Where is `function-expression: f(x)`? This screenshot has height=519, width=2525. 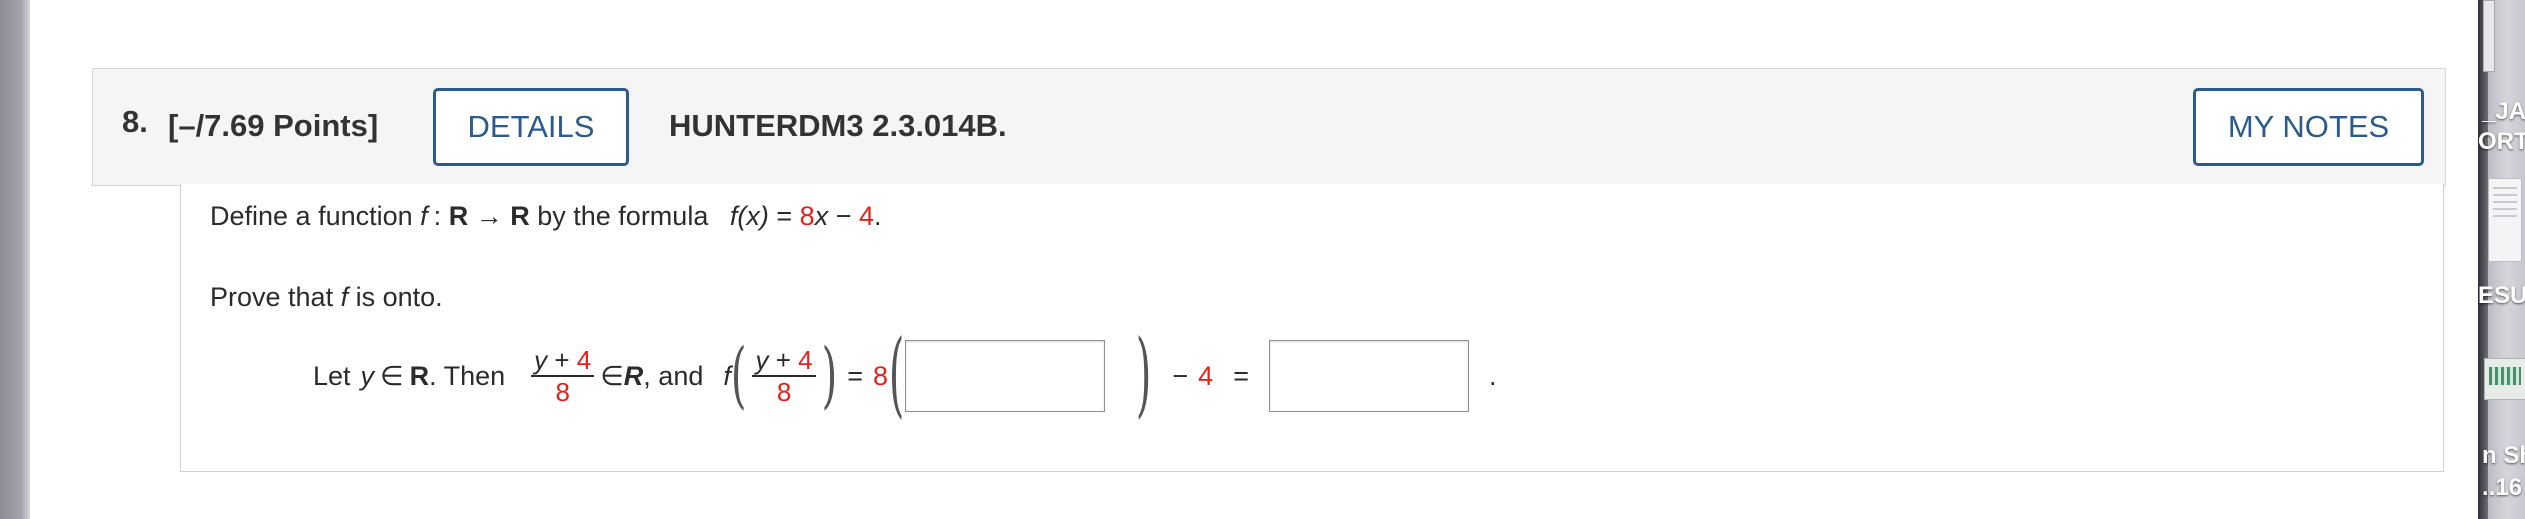 function-expression: f(x) is located at coordinates (749, 216).